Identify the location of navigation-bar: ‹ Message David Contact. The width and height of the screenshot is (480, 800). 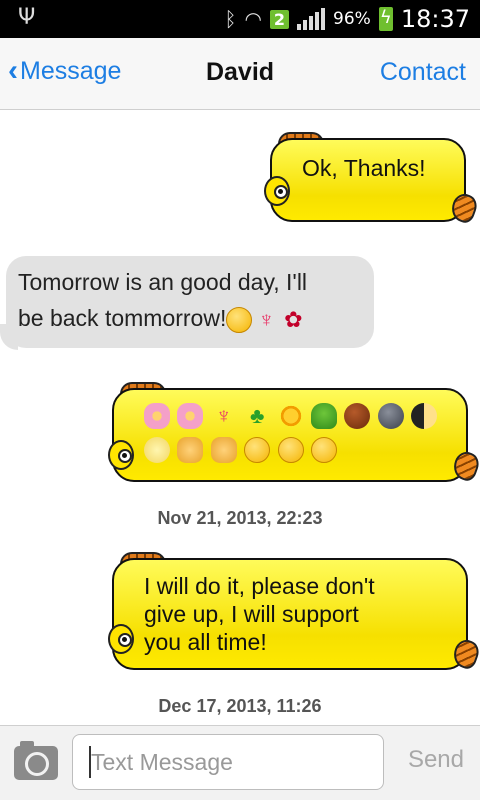
(240, 74).